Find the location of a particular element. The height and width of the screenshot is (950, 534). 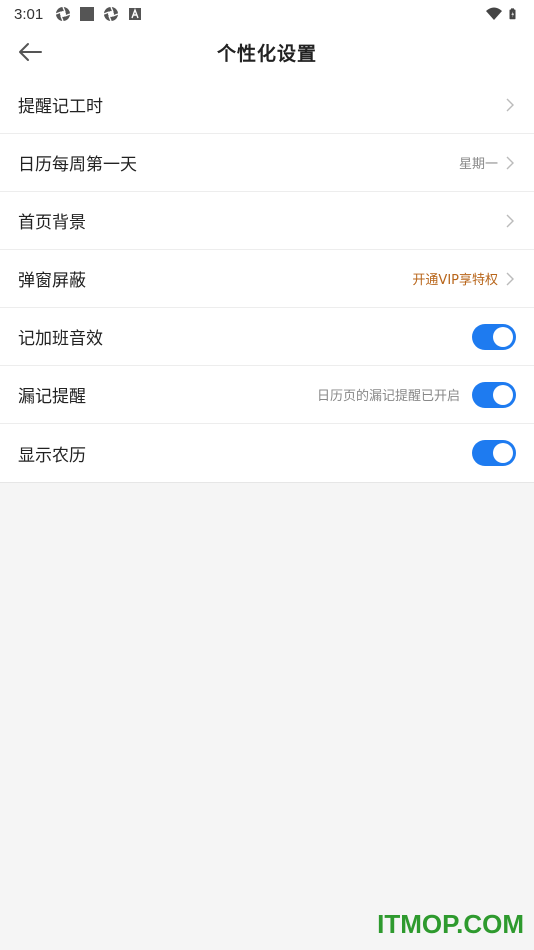

battery-icon is located at coordinates (512, 14).